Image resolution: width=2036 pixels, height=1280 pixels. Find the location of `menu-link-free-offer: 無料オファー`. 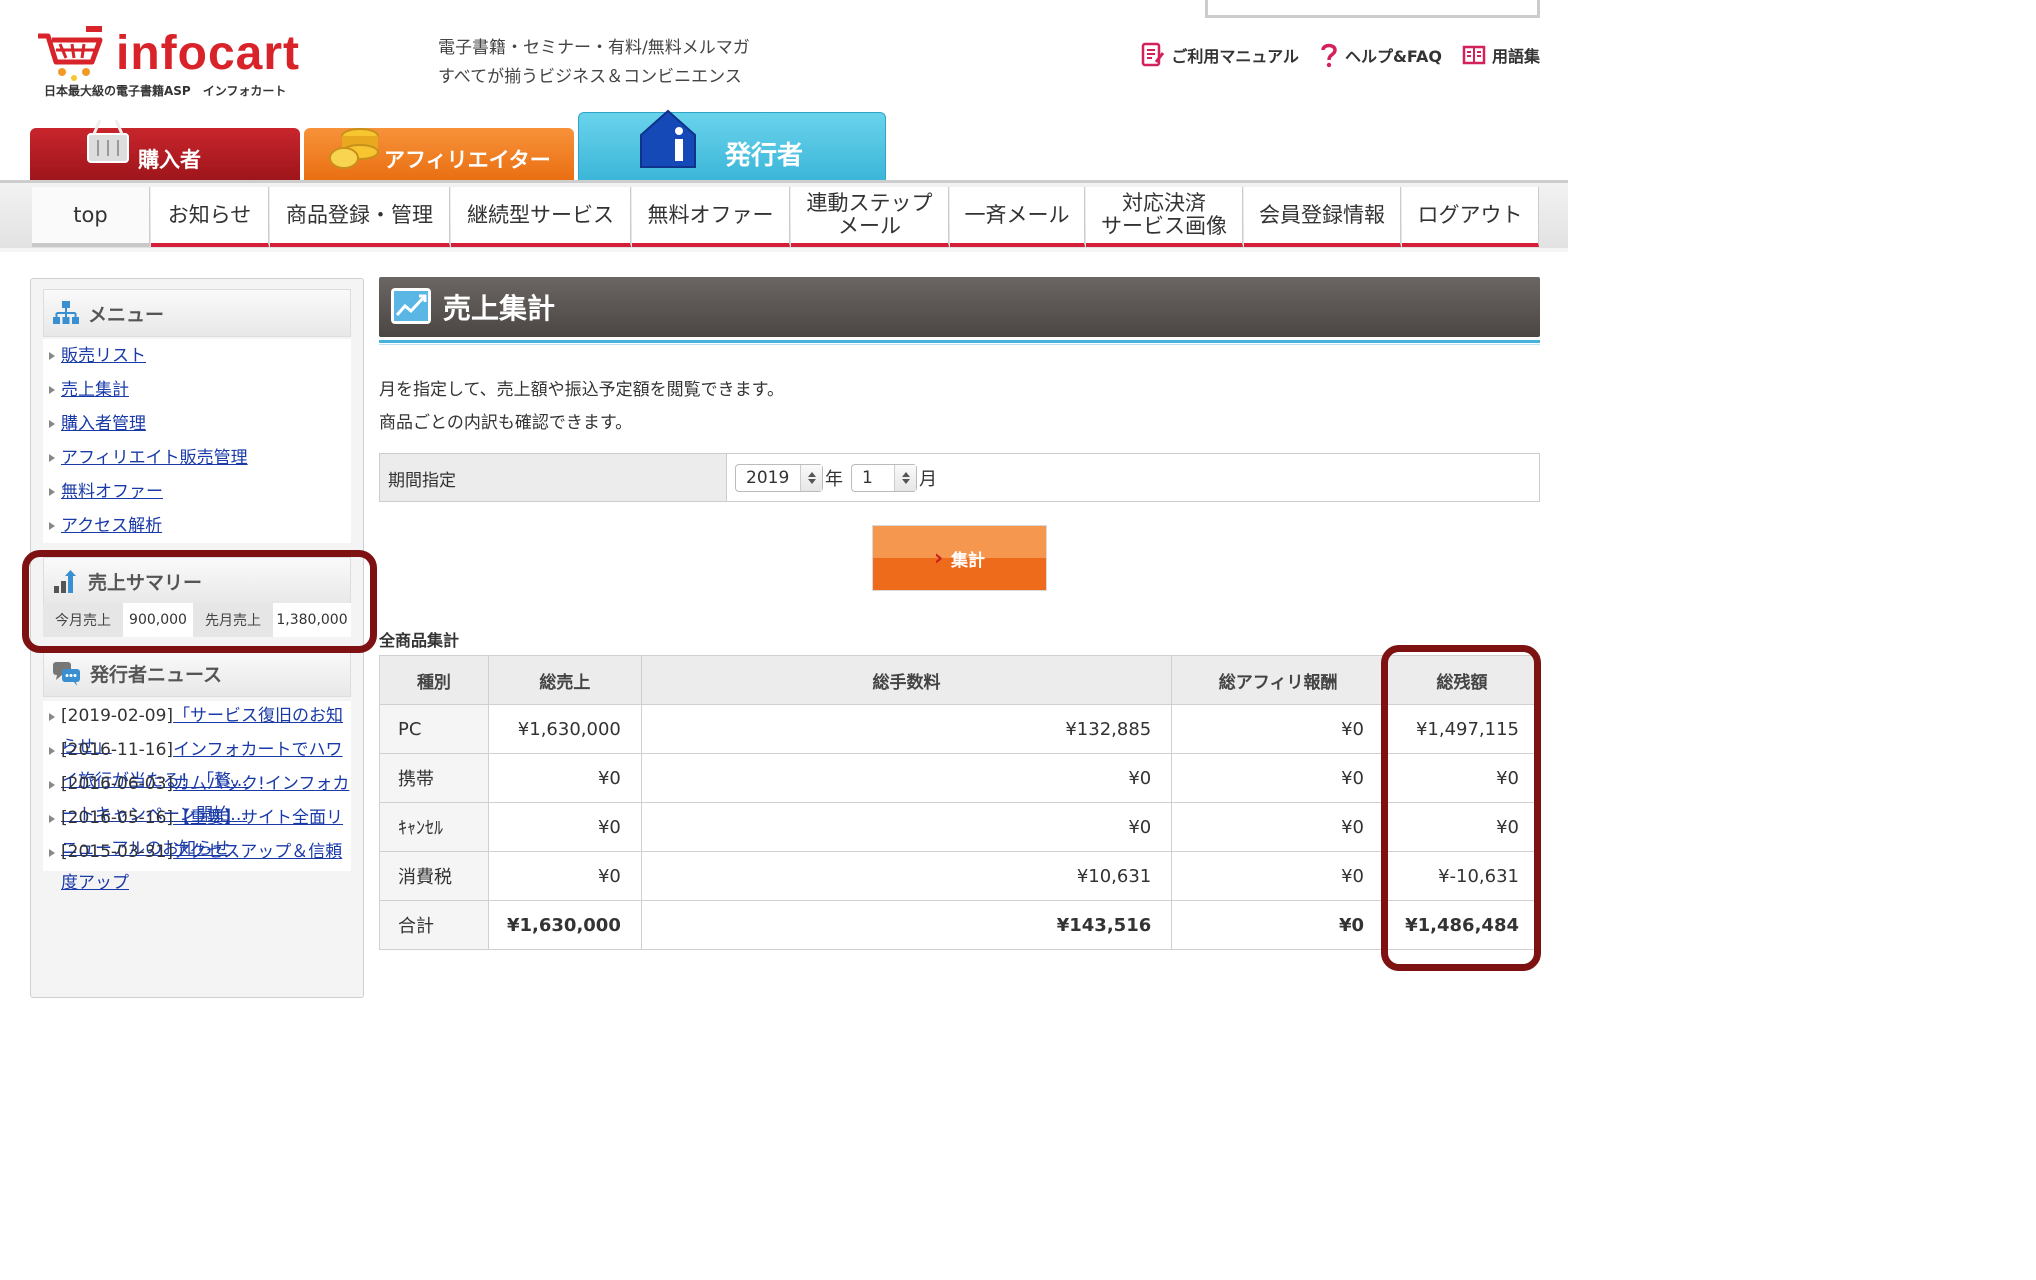

menu-link-free-offer: 無料オファー is located at coordinates (112, 492).